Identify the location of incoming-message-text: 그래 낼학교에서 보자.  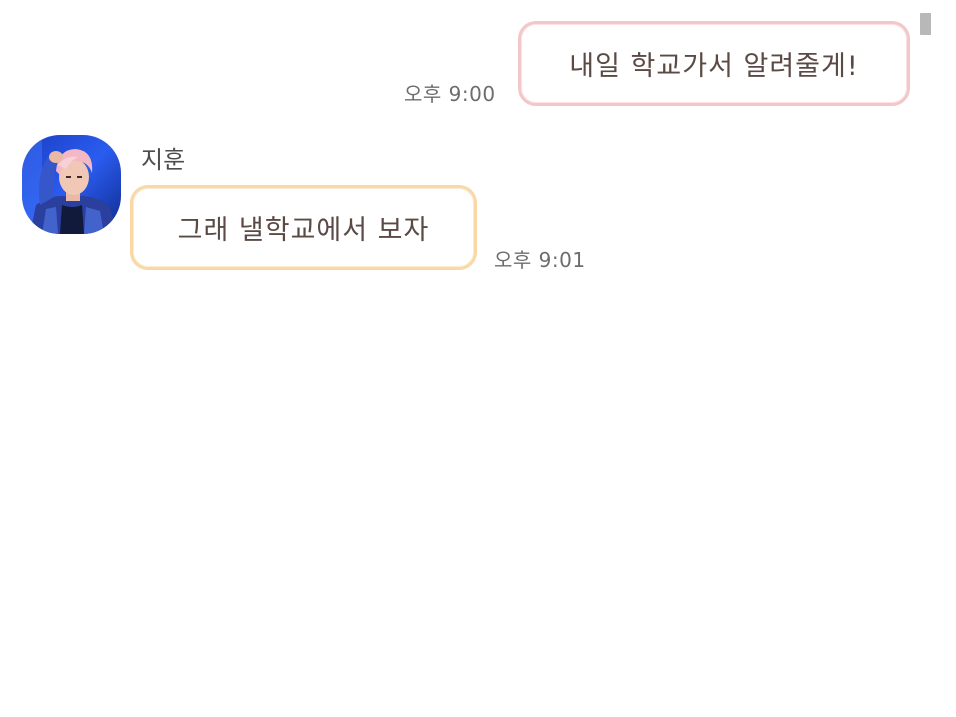
(303, 230).